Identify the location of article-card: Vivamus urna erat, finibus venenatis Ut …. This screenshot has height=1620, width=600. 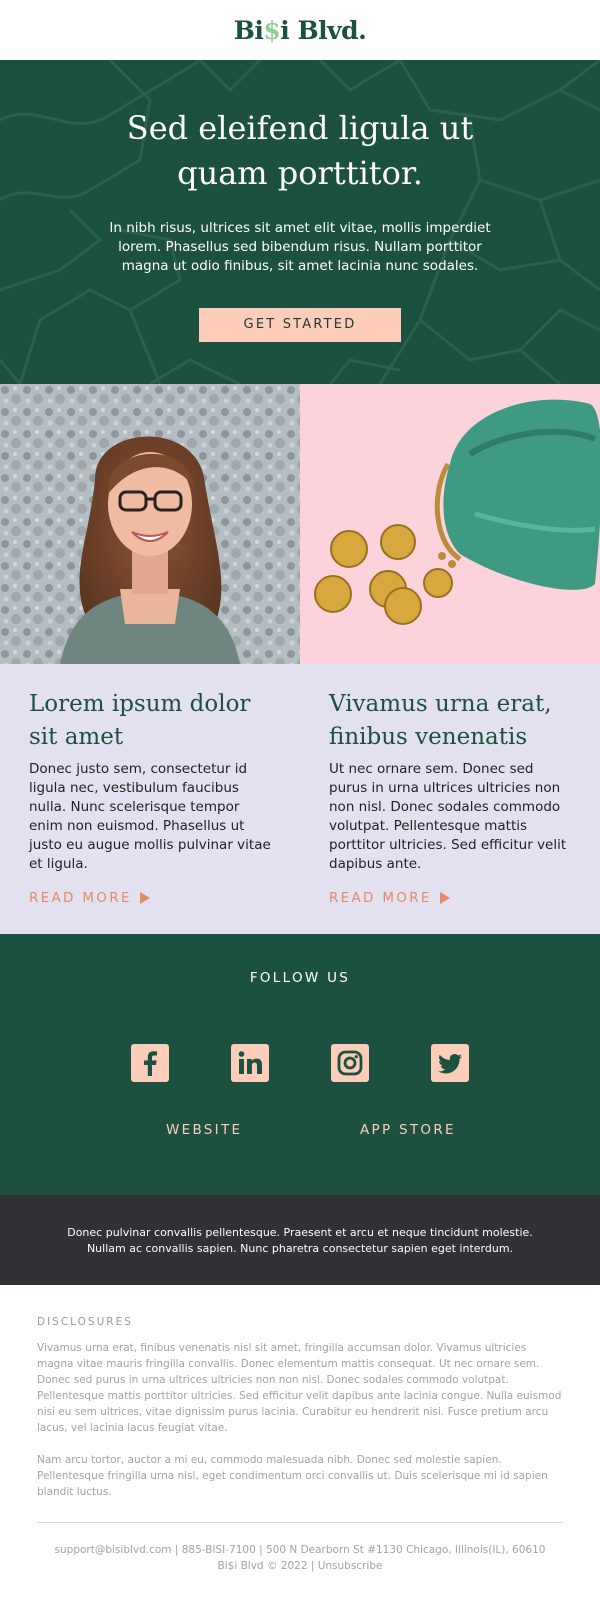
(450, 799).